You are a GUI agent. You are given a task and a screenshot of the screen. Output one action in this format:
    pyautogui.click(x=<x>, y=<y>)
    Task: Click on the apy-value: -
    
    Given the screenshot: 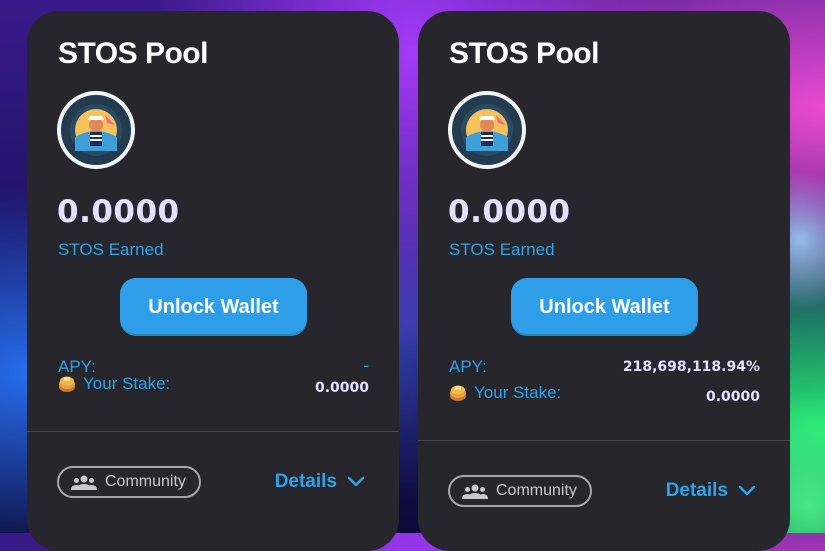 What is the action you would take?
    pyautogui.click(x=366, y=365)
    